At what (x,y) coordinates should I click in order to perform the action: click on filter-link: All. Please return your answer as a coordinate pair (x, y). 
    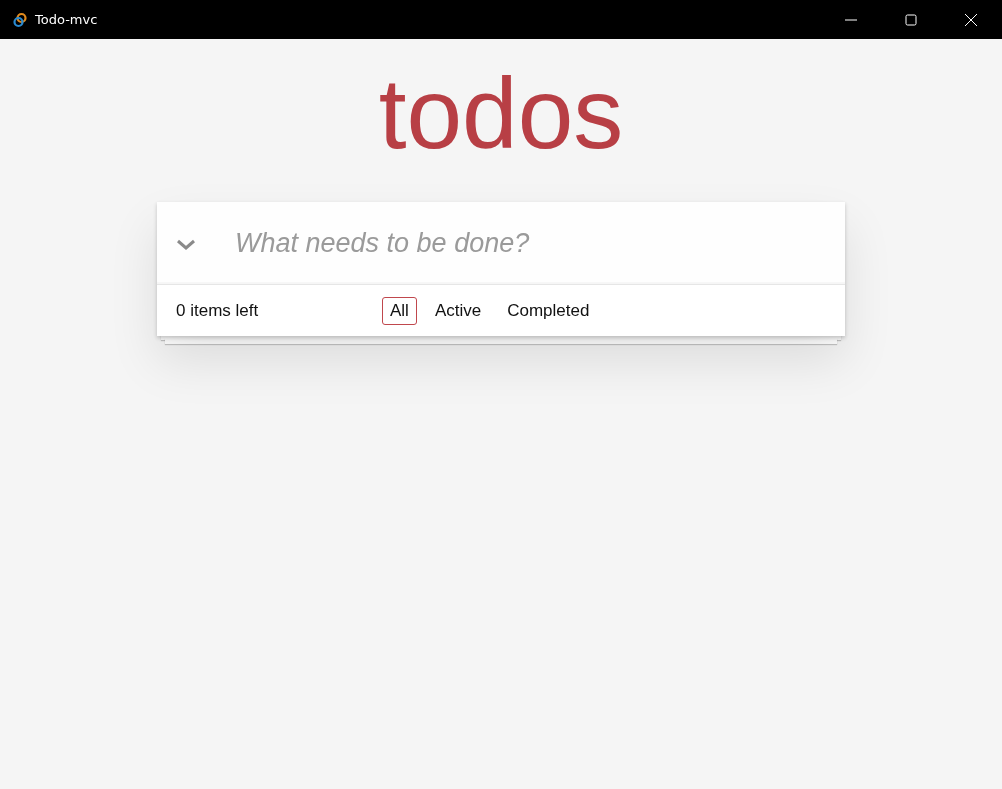
    Looking at the image, I should click on (399, 310).